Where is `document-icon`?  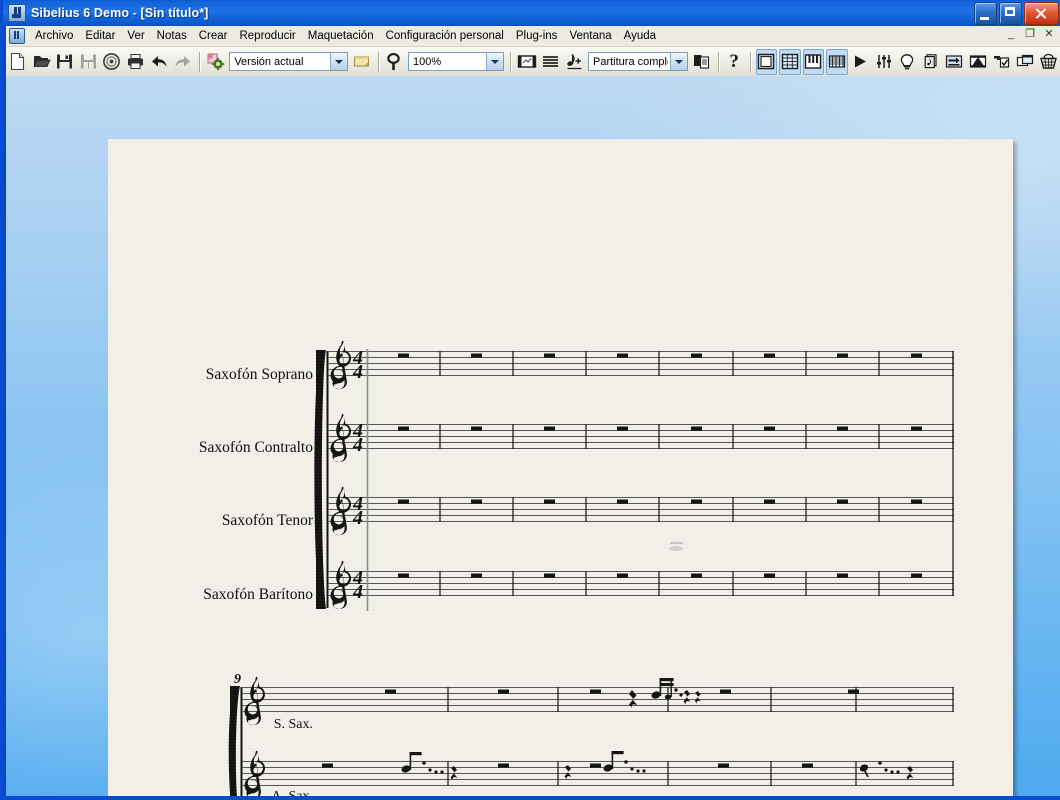
document-icon is located at coordinates (17, 36).